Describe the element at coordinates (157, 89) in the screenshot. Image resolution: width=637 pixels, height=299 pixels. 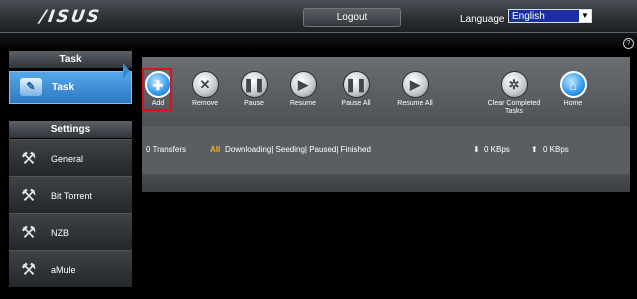
I see `add-button-highlight` at that location.